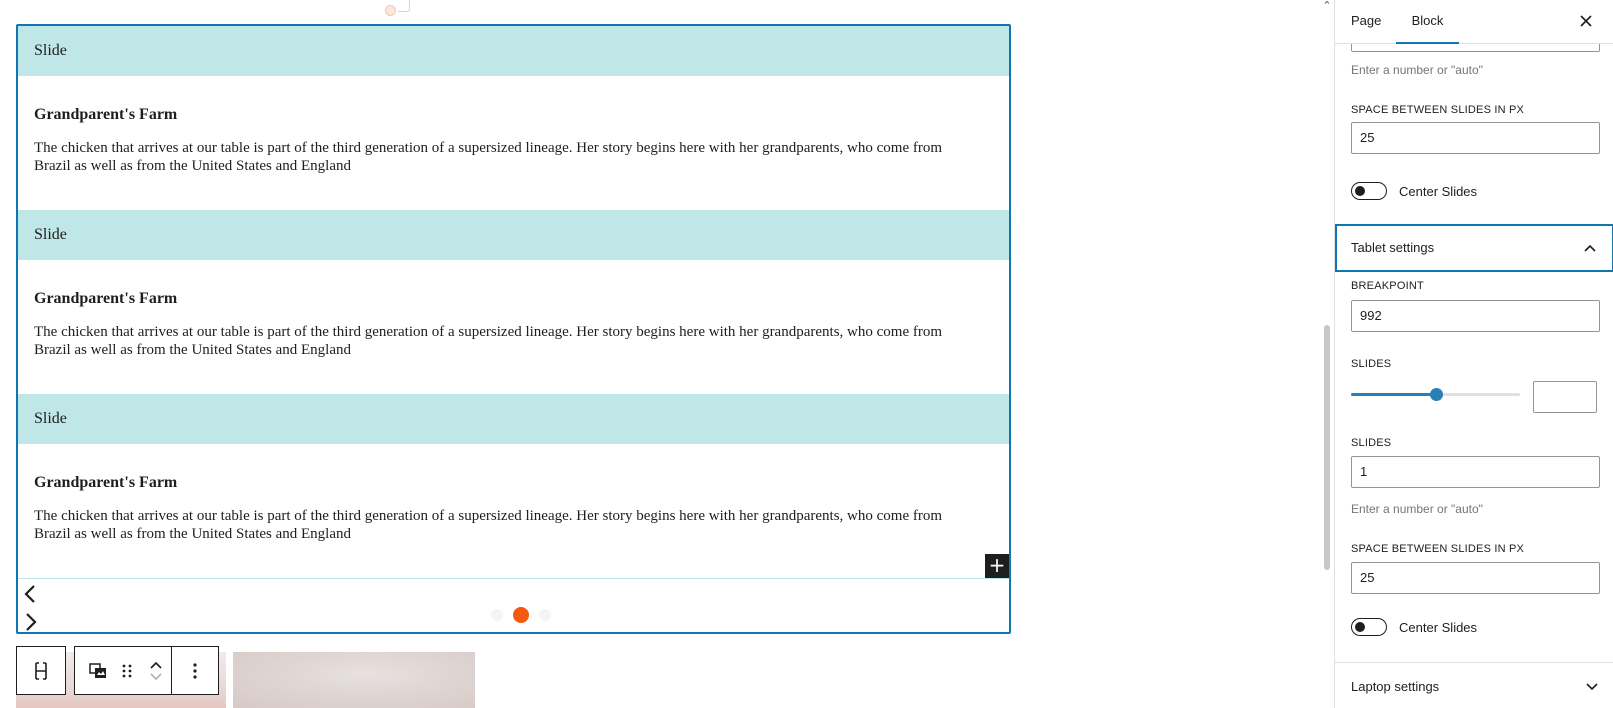  I want to click on chevron-right-icon, so click(31, 622).